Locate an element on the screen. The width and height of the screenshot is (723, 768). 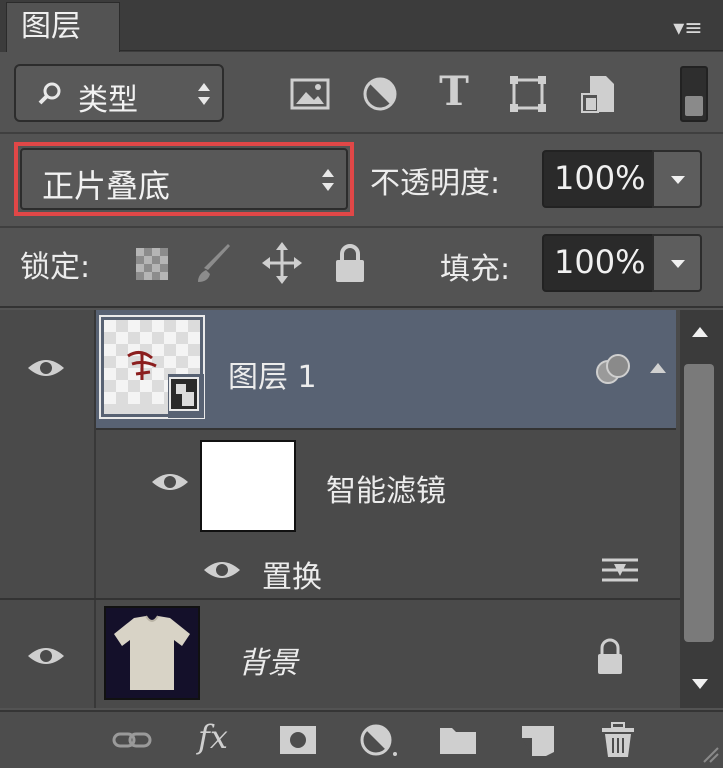
opacity-label: 不透明度: is located at coordinates (435, 183).